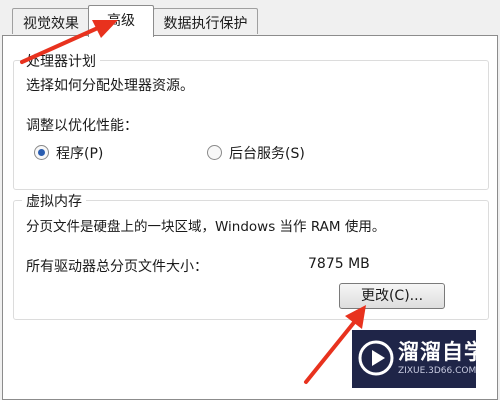  I want to click on play-logo-icon, so click(376, 358).